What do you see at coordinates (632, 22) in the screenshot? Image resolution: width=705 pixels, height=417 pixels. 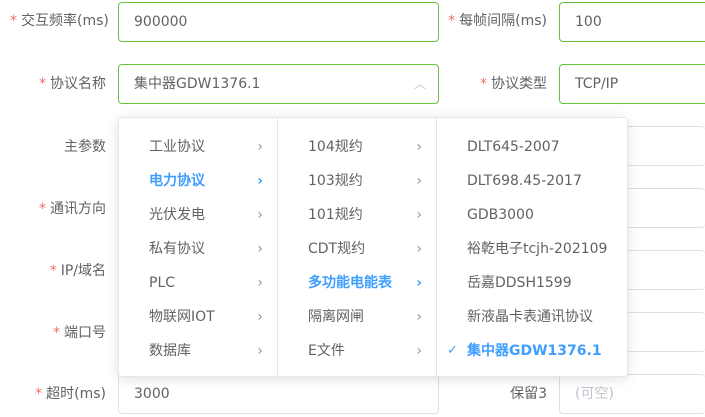 I see `frame-interval-input: 100` at bounding box center [632, 22].